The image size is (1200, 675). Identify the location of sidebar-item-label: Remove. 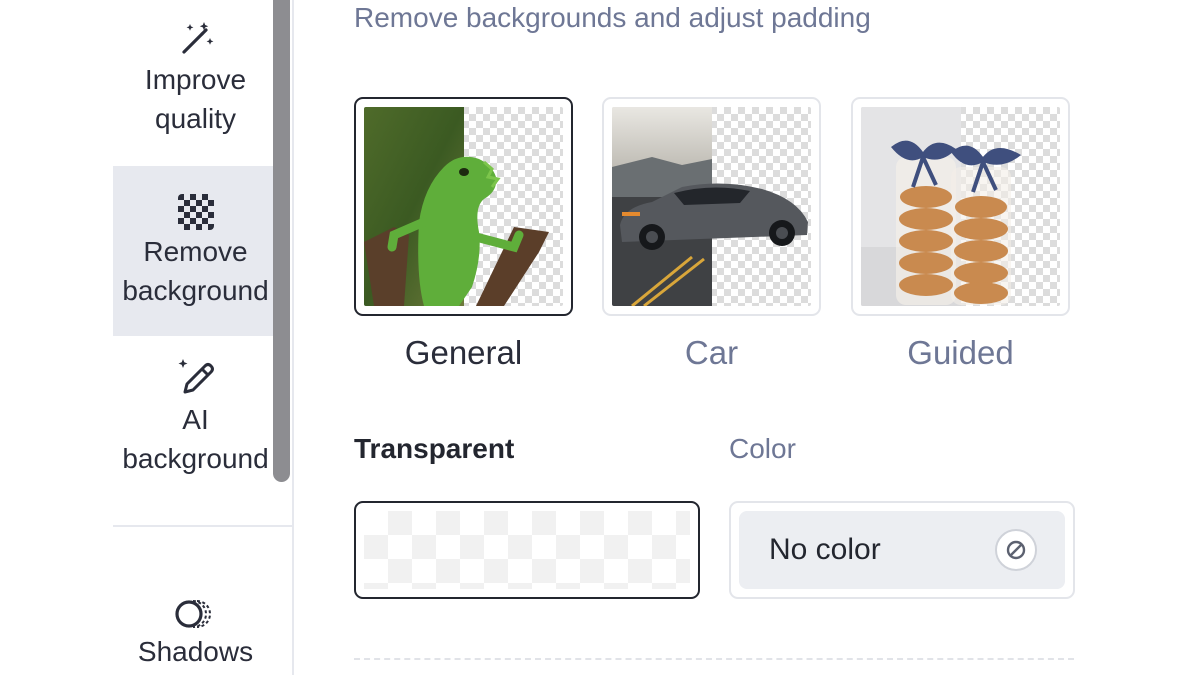
(195, 251).